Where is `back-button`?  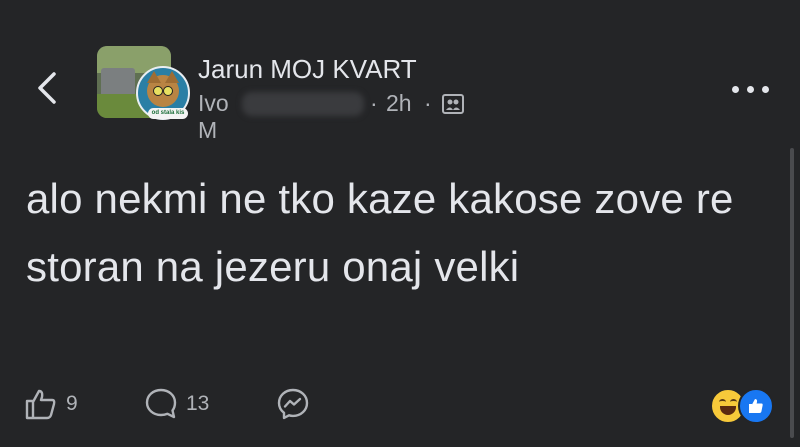 back-button is located at coordinates (50, 88).